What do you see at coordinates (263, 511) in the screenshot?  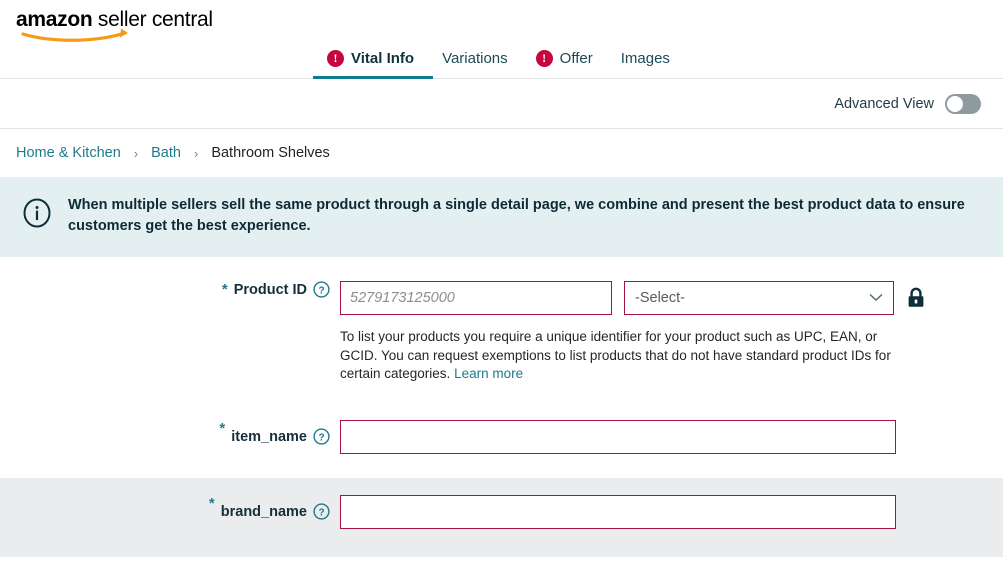 I see `brand-name-label: brand_name` at bounding box center [263, 511].